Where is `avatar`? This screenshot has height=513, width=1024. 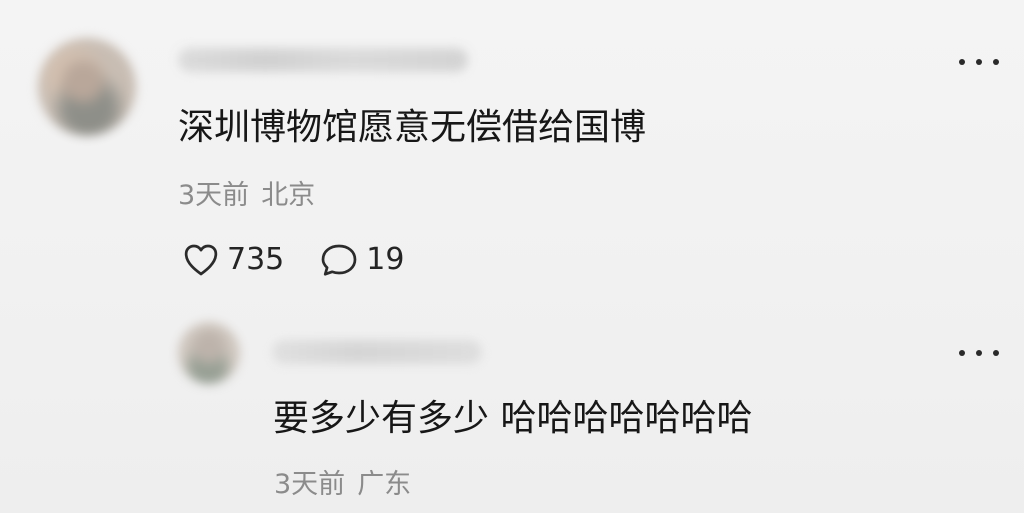 avatar is located at coordinates (87, 87).